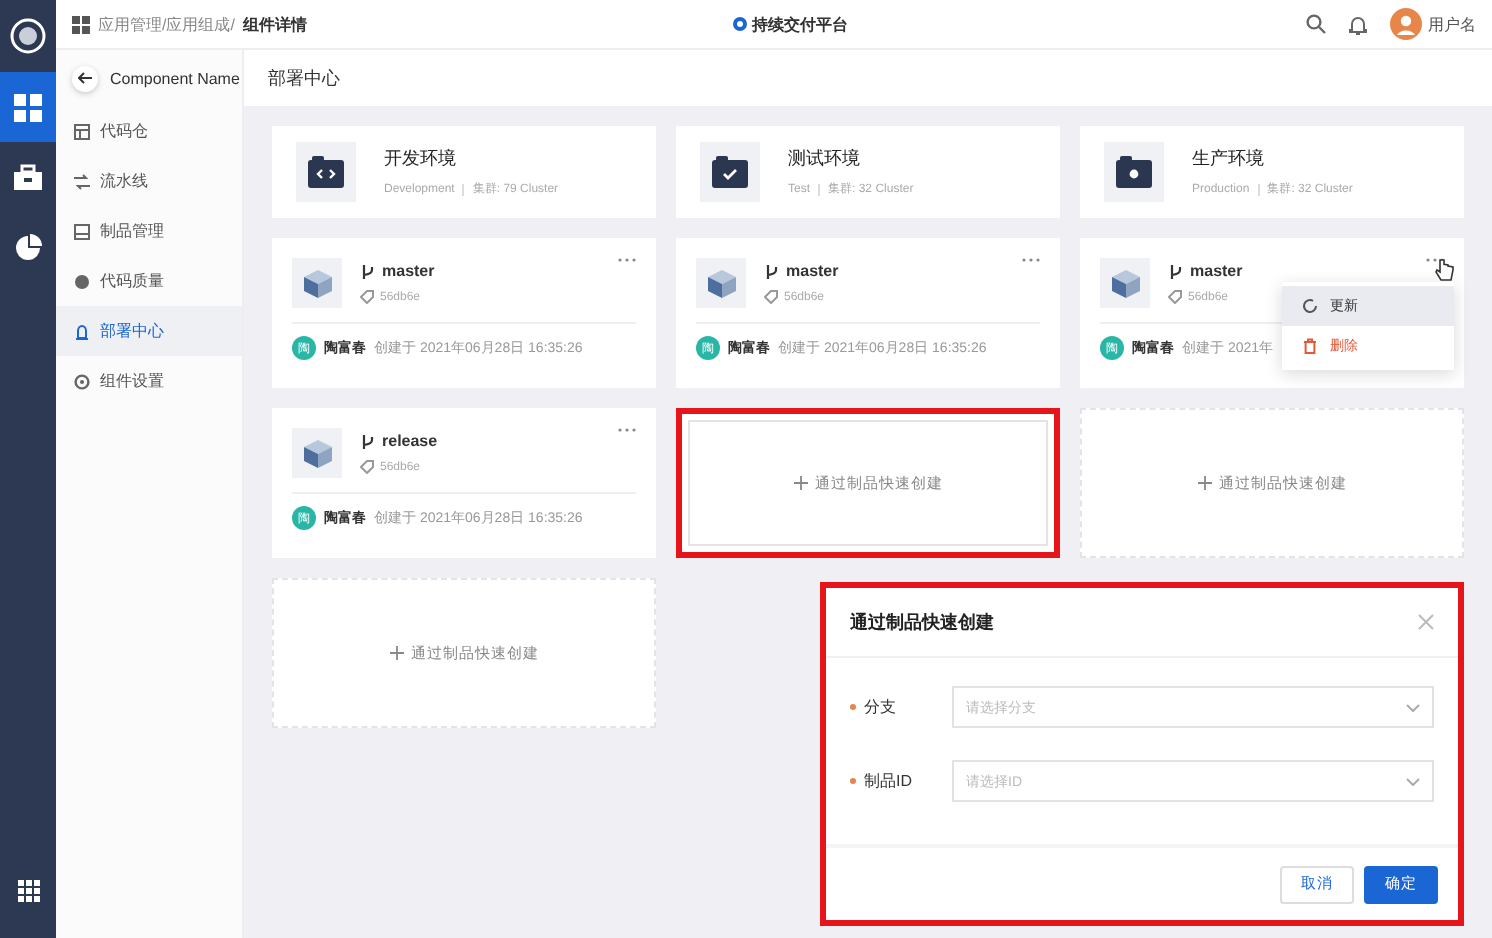  I want to click on refresh-icon, so click(1310, 306).